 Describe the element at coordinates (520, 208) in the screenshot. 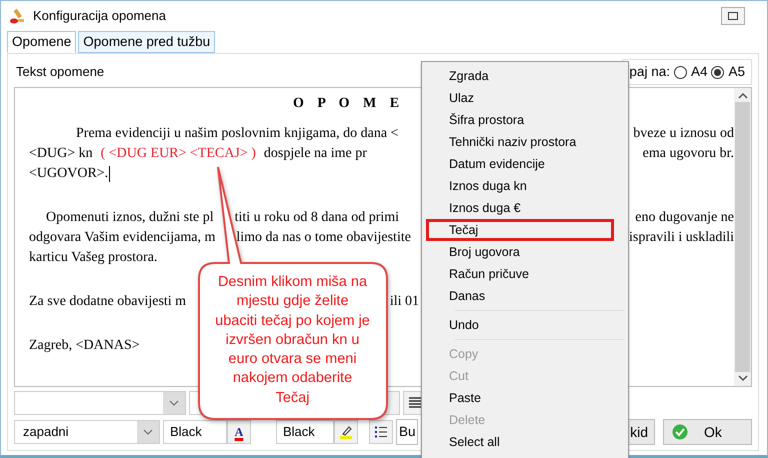

I see `menu-item: Iznos duga €` at that location.